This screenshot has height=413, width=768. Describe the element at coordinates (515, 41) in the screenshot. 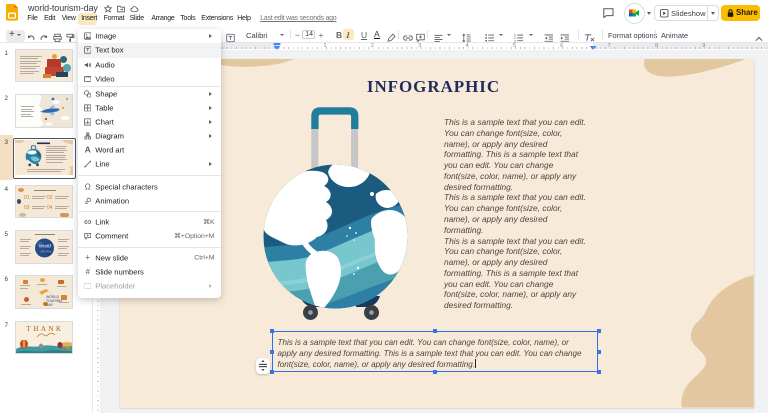

I see `svg-text: 3` at that location.